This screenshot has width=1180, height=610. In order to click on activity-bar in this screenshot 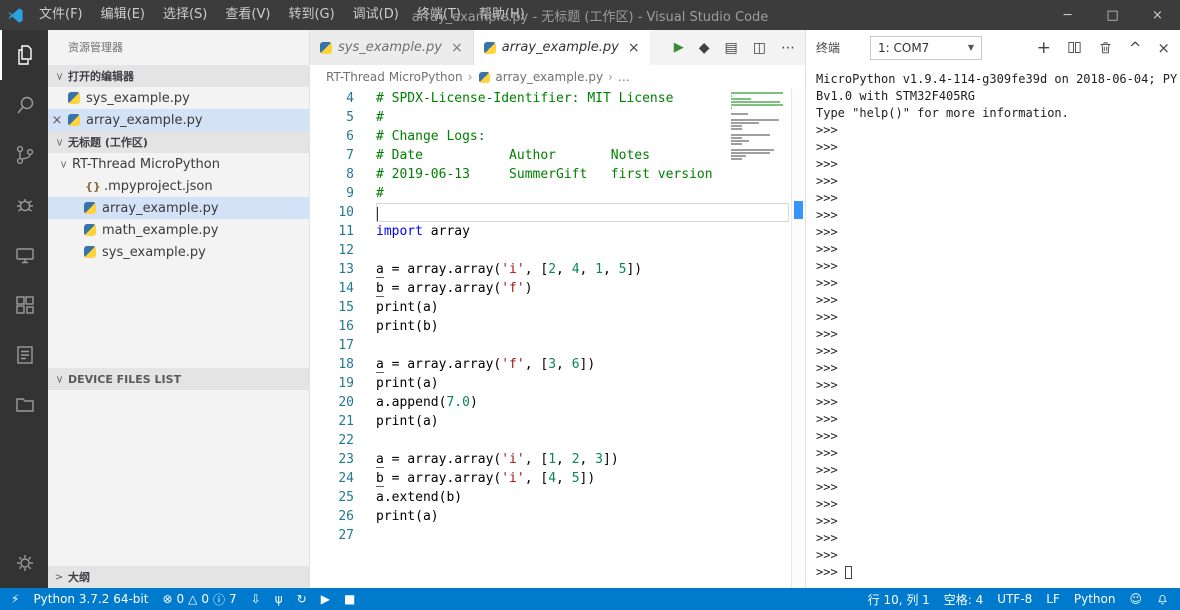, I will do `click(24, 309)`.